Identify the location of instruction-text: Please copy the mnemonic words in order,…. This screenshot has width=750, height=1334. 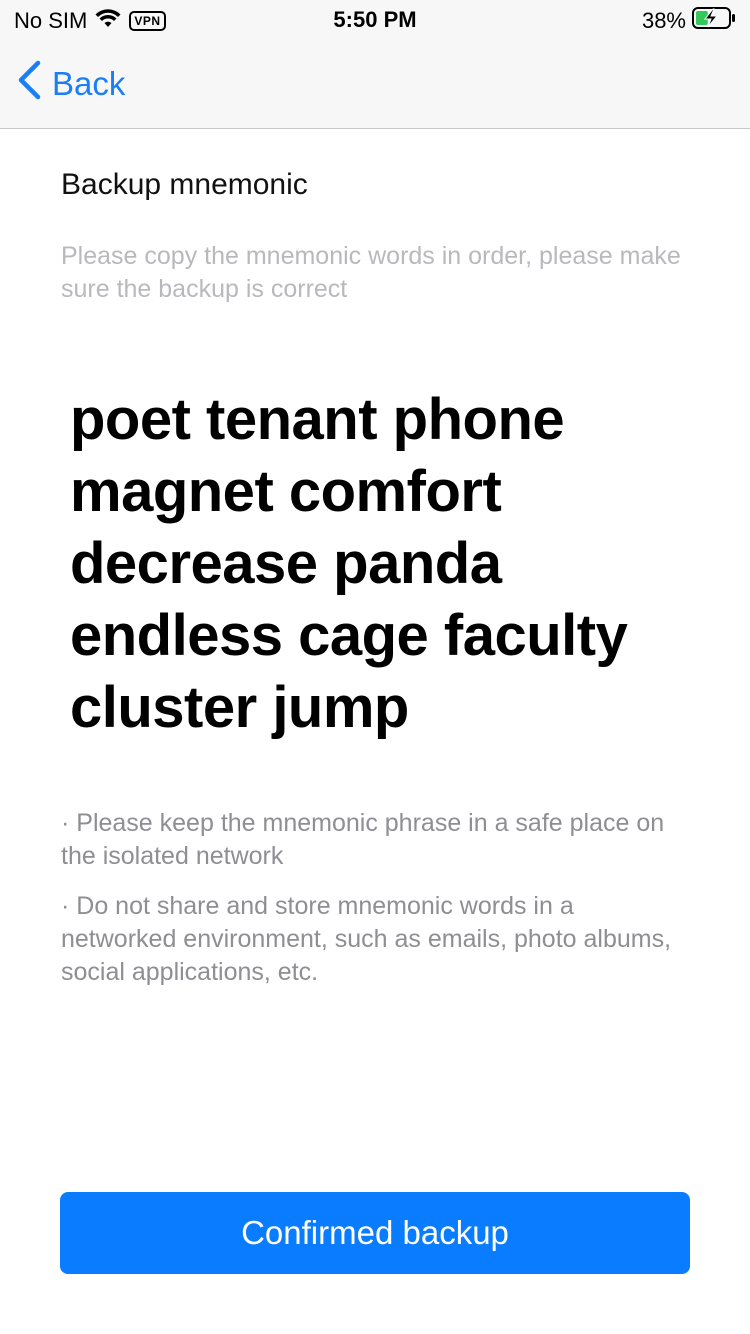
(371, 272).